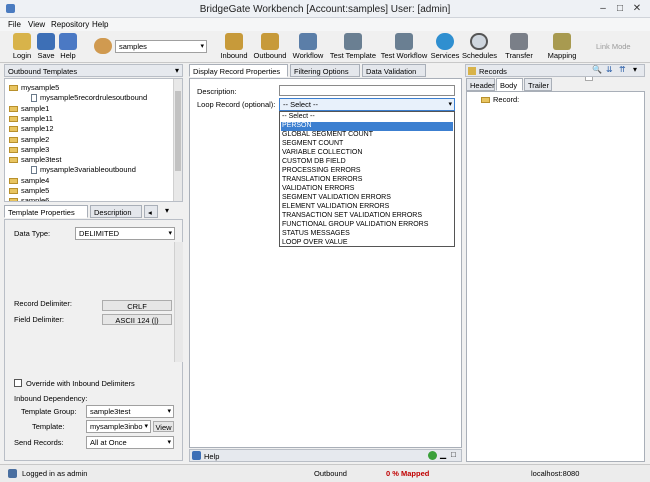  What do you see at coordinates (234, 41) in the screenshot?
I see `inbound-icon` at bounding box center [234, 41].